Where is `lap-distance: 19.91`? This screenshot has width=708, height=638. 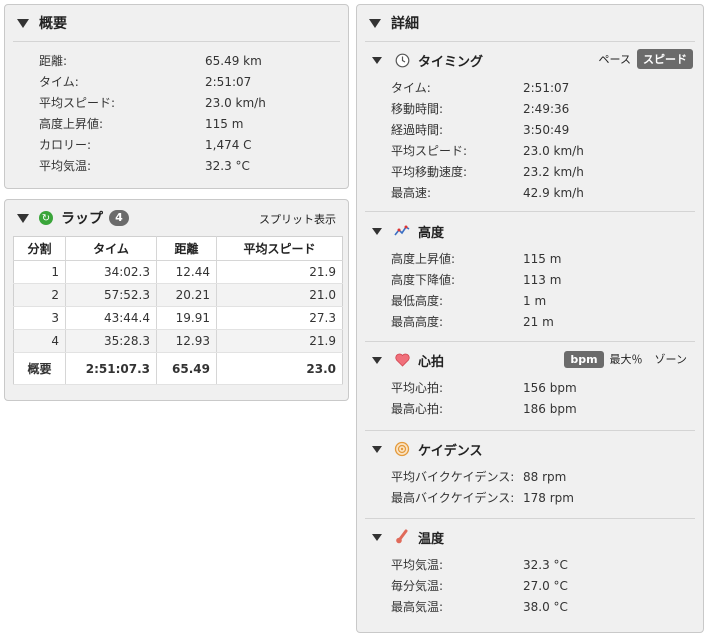
lap-distance: 19.91 is located at coordinates (186, 318).